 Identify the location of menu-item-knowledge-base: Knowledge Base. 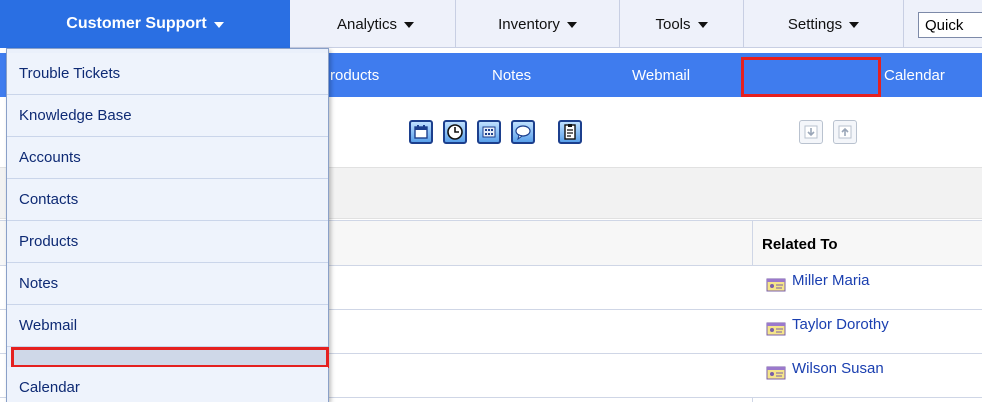
(167, 116).